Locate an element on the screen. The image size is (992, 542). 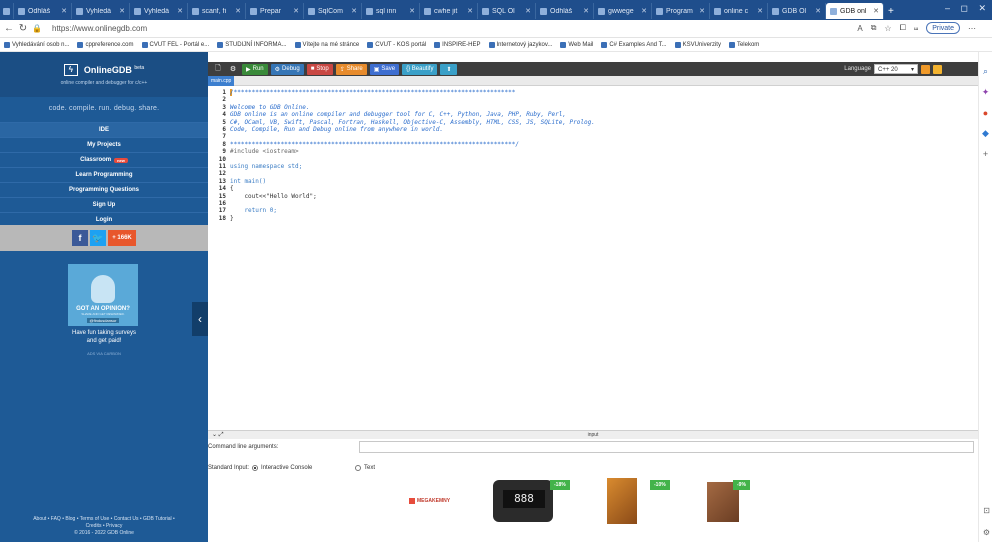
product-ad-strip: MEGAKEMNY 888 -18% -10% -9% is located at coordinates (587, 501).